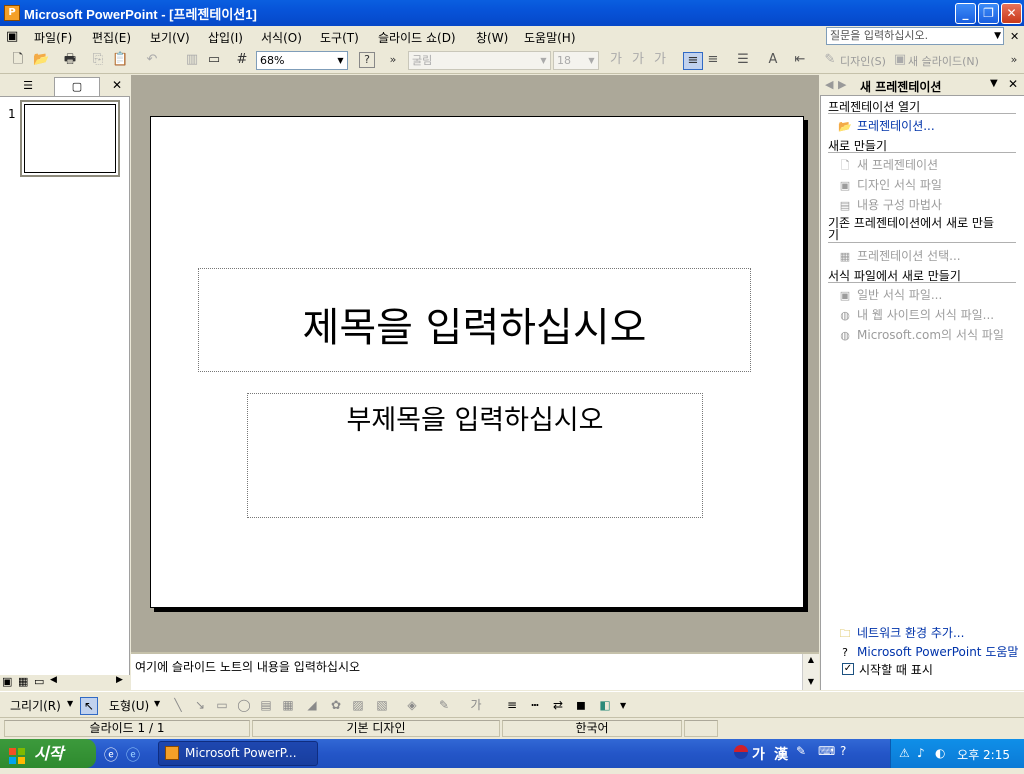 Image resolution: width=1024 pixels, height=774 pixels. Describe the element at coordinates (1014, 36) in the screenshot. I see `menu-close-icon: ✕` at that location.